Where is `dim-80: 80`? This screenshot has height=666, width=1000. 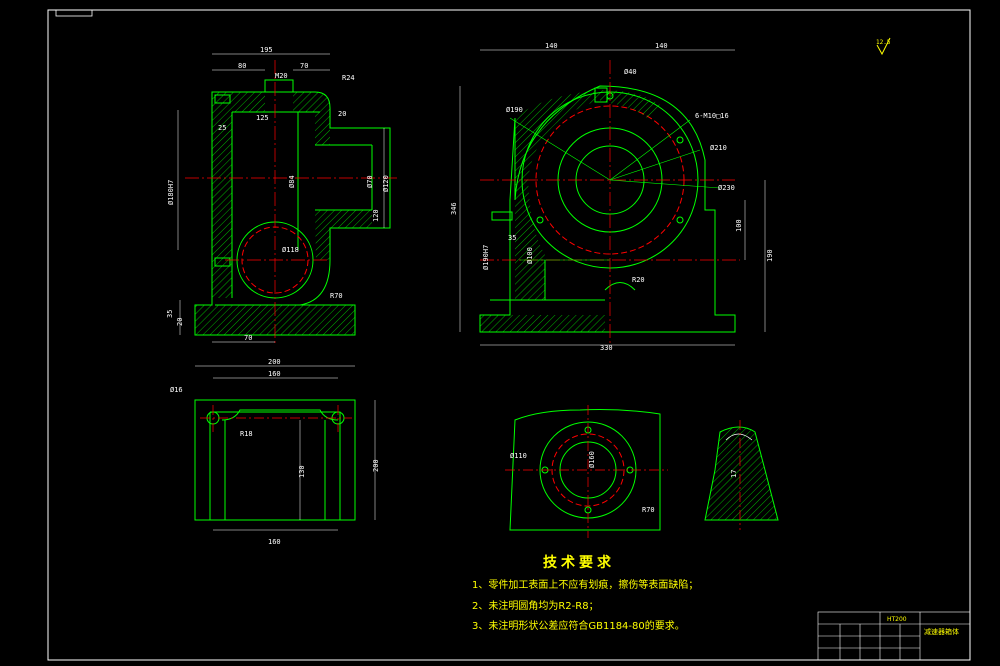 dim-80: 80 is located at coordinates (242, 66).